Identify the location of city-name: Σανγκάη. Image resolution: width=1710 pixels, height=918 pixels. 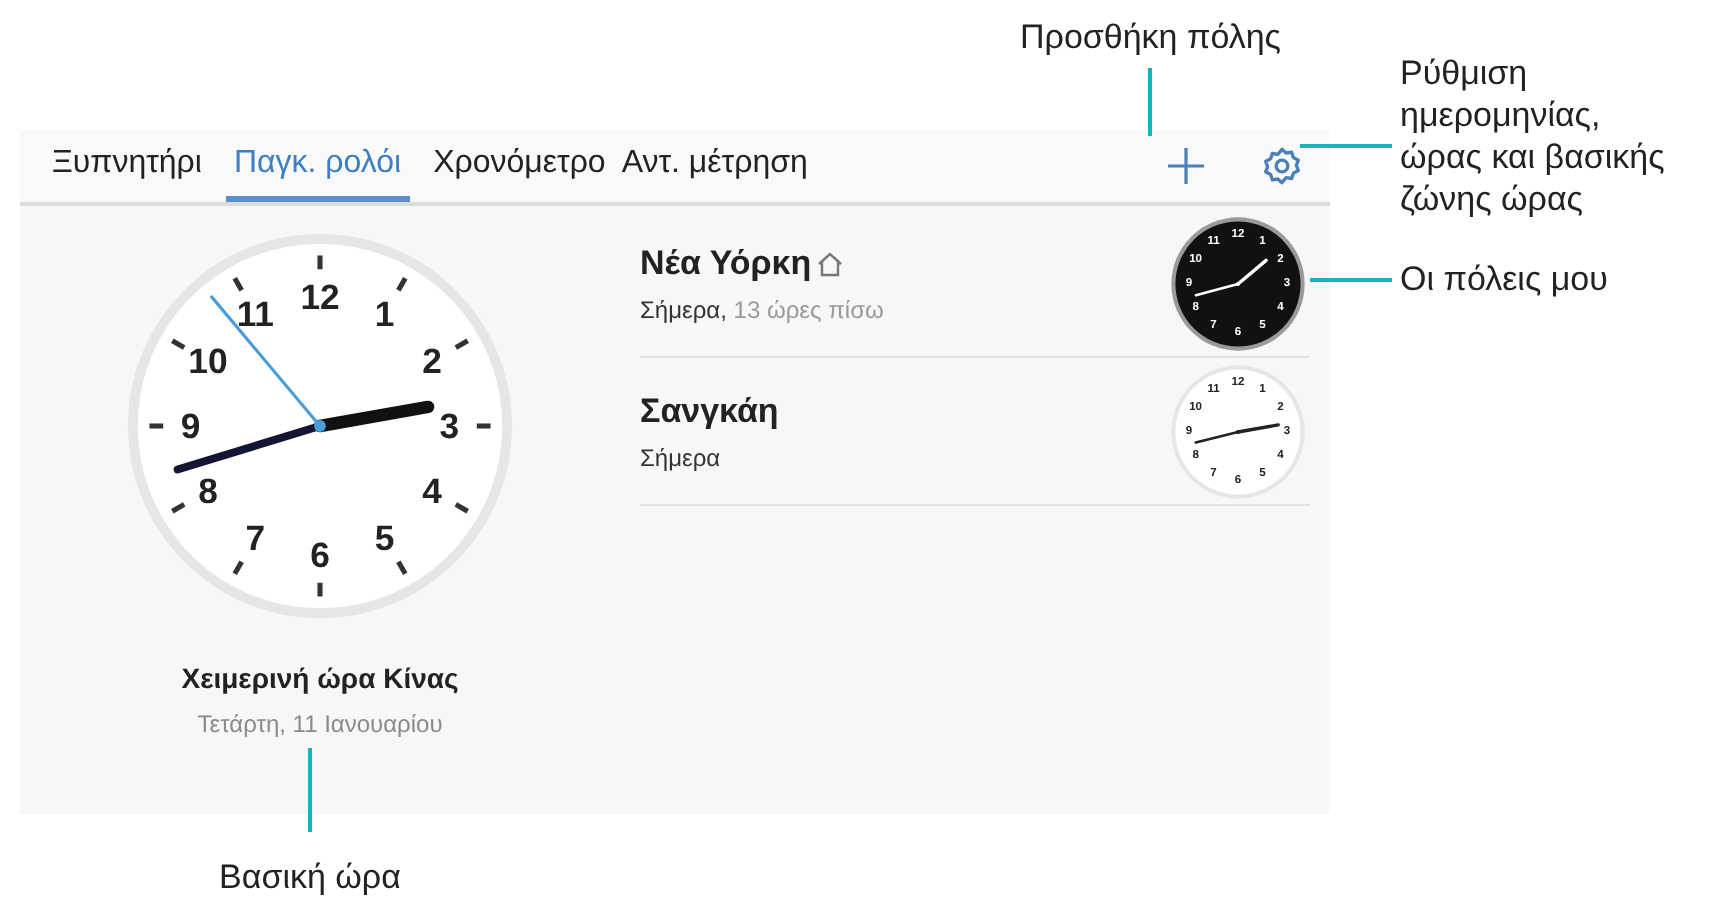
(709, 411).